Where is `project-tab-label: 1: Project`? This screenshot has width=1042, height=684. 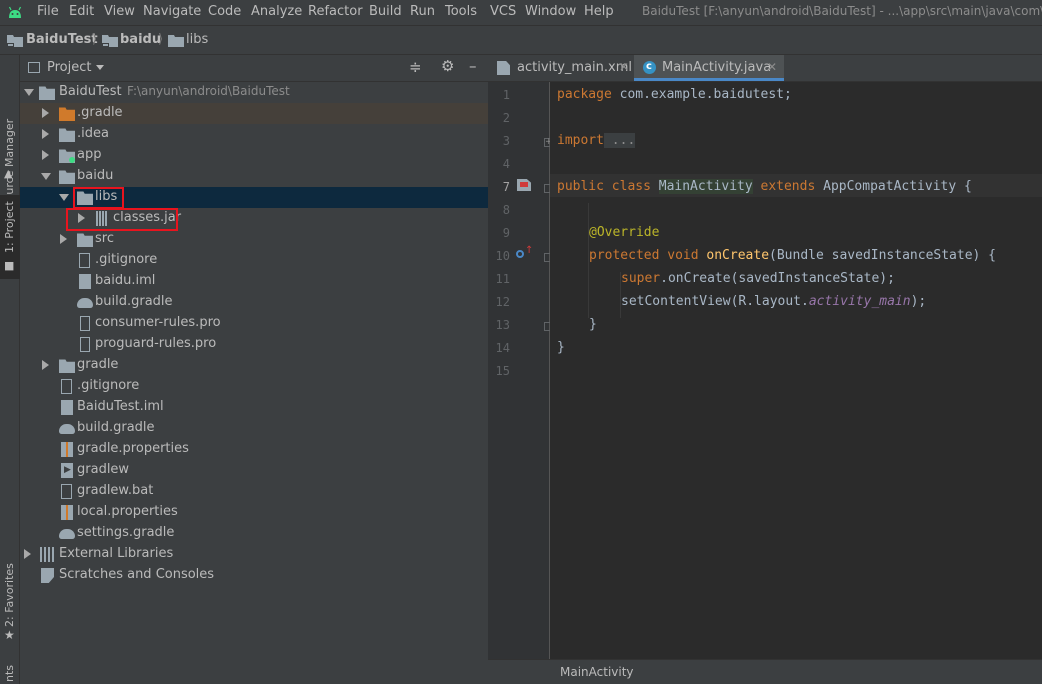
project-tab-label: 1: Project is located at coordinates (9, 227).